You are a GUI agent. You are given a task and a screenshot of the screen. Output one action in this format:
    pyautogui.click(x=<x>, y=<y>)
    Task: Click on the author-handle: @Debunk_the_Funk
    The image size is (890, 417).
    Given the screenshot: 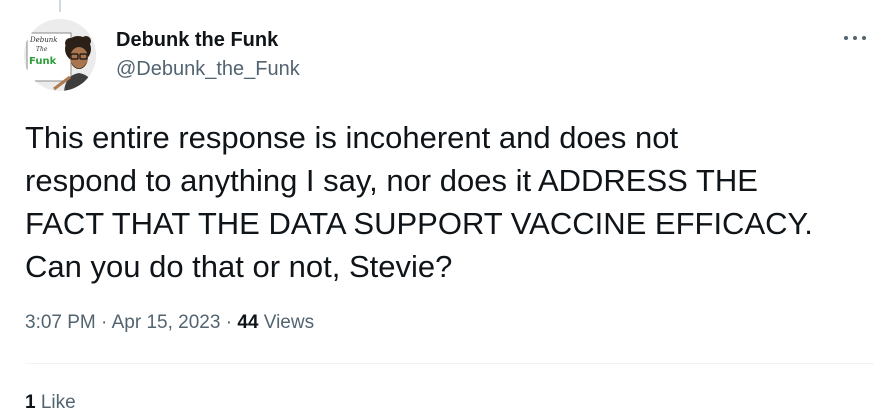 What is the action you would take?
    pyautogui.click(x=208, y=69)
    